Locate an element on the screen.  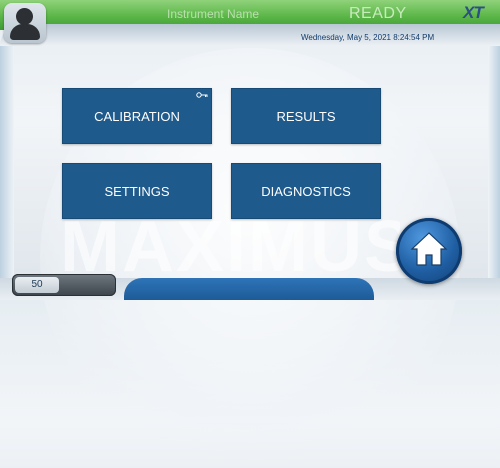
instrument-name: Instrument Name is located at coordinates (213, 14).